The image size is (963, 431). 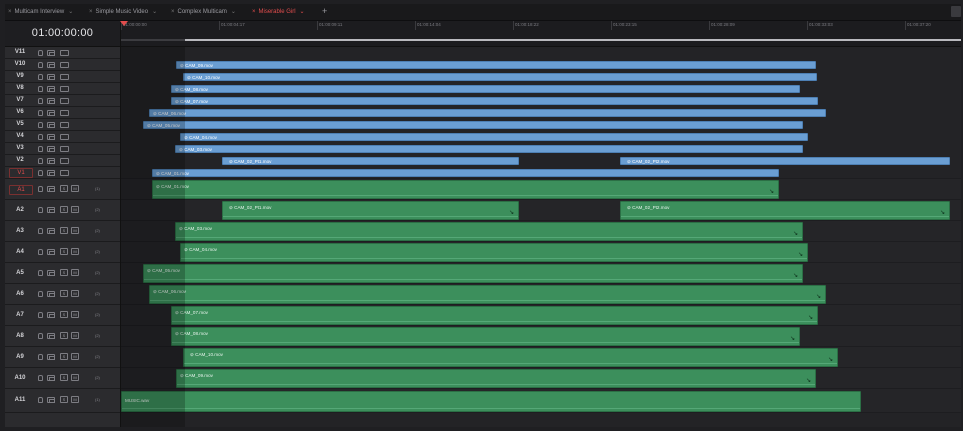 I want to click on audio-clip: ⊘ CAM_01.mov ↘, so click(x=465, y=189).